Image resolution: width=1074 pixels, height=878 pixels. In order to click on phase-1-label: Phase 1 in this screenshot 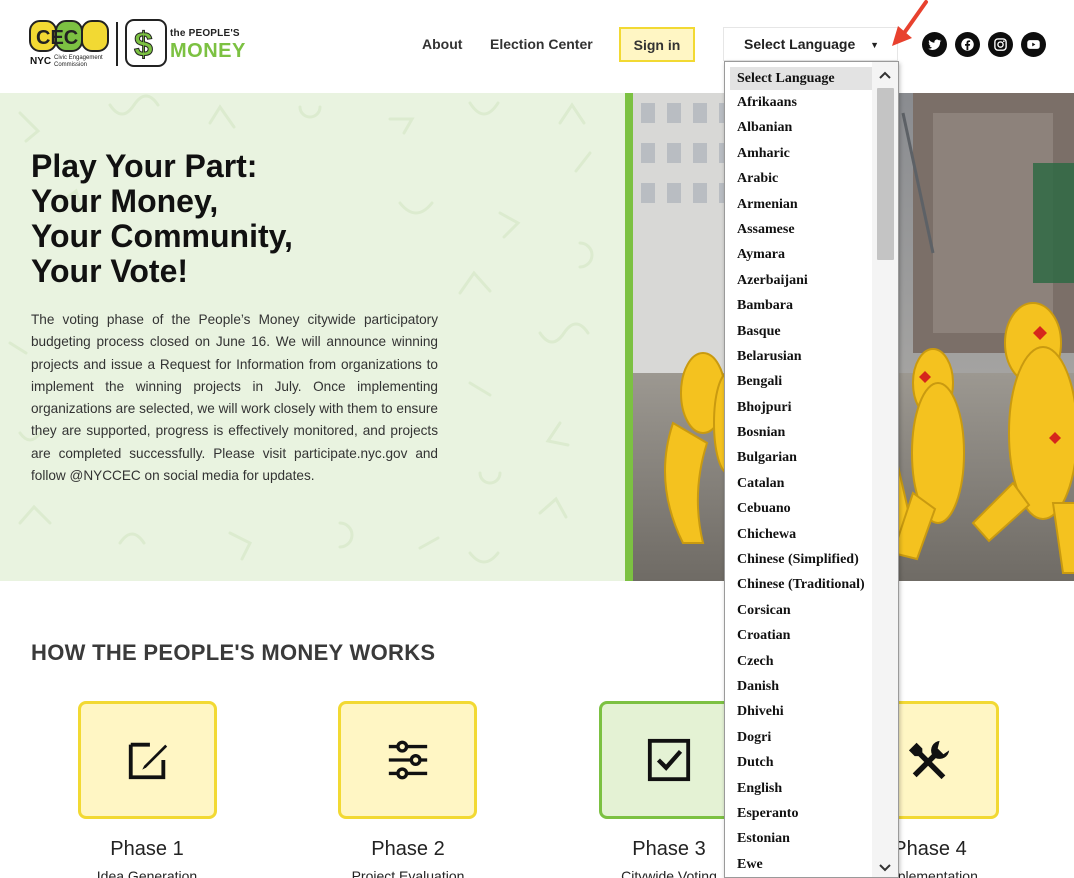, I will do `click(147, 849)`.